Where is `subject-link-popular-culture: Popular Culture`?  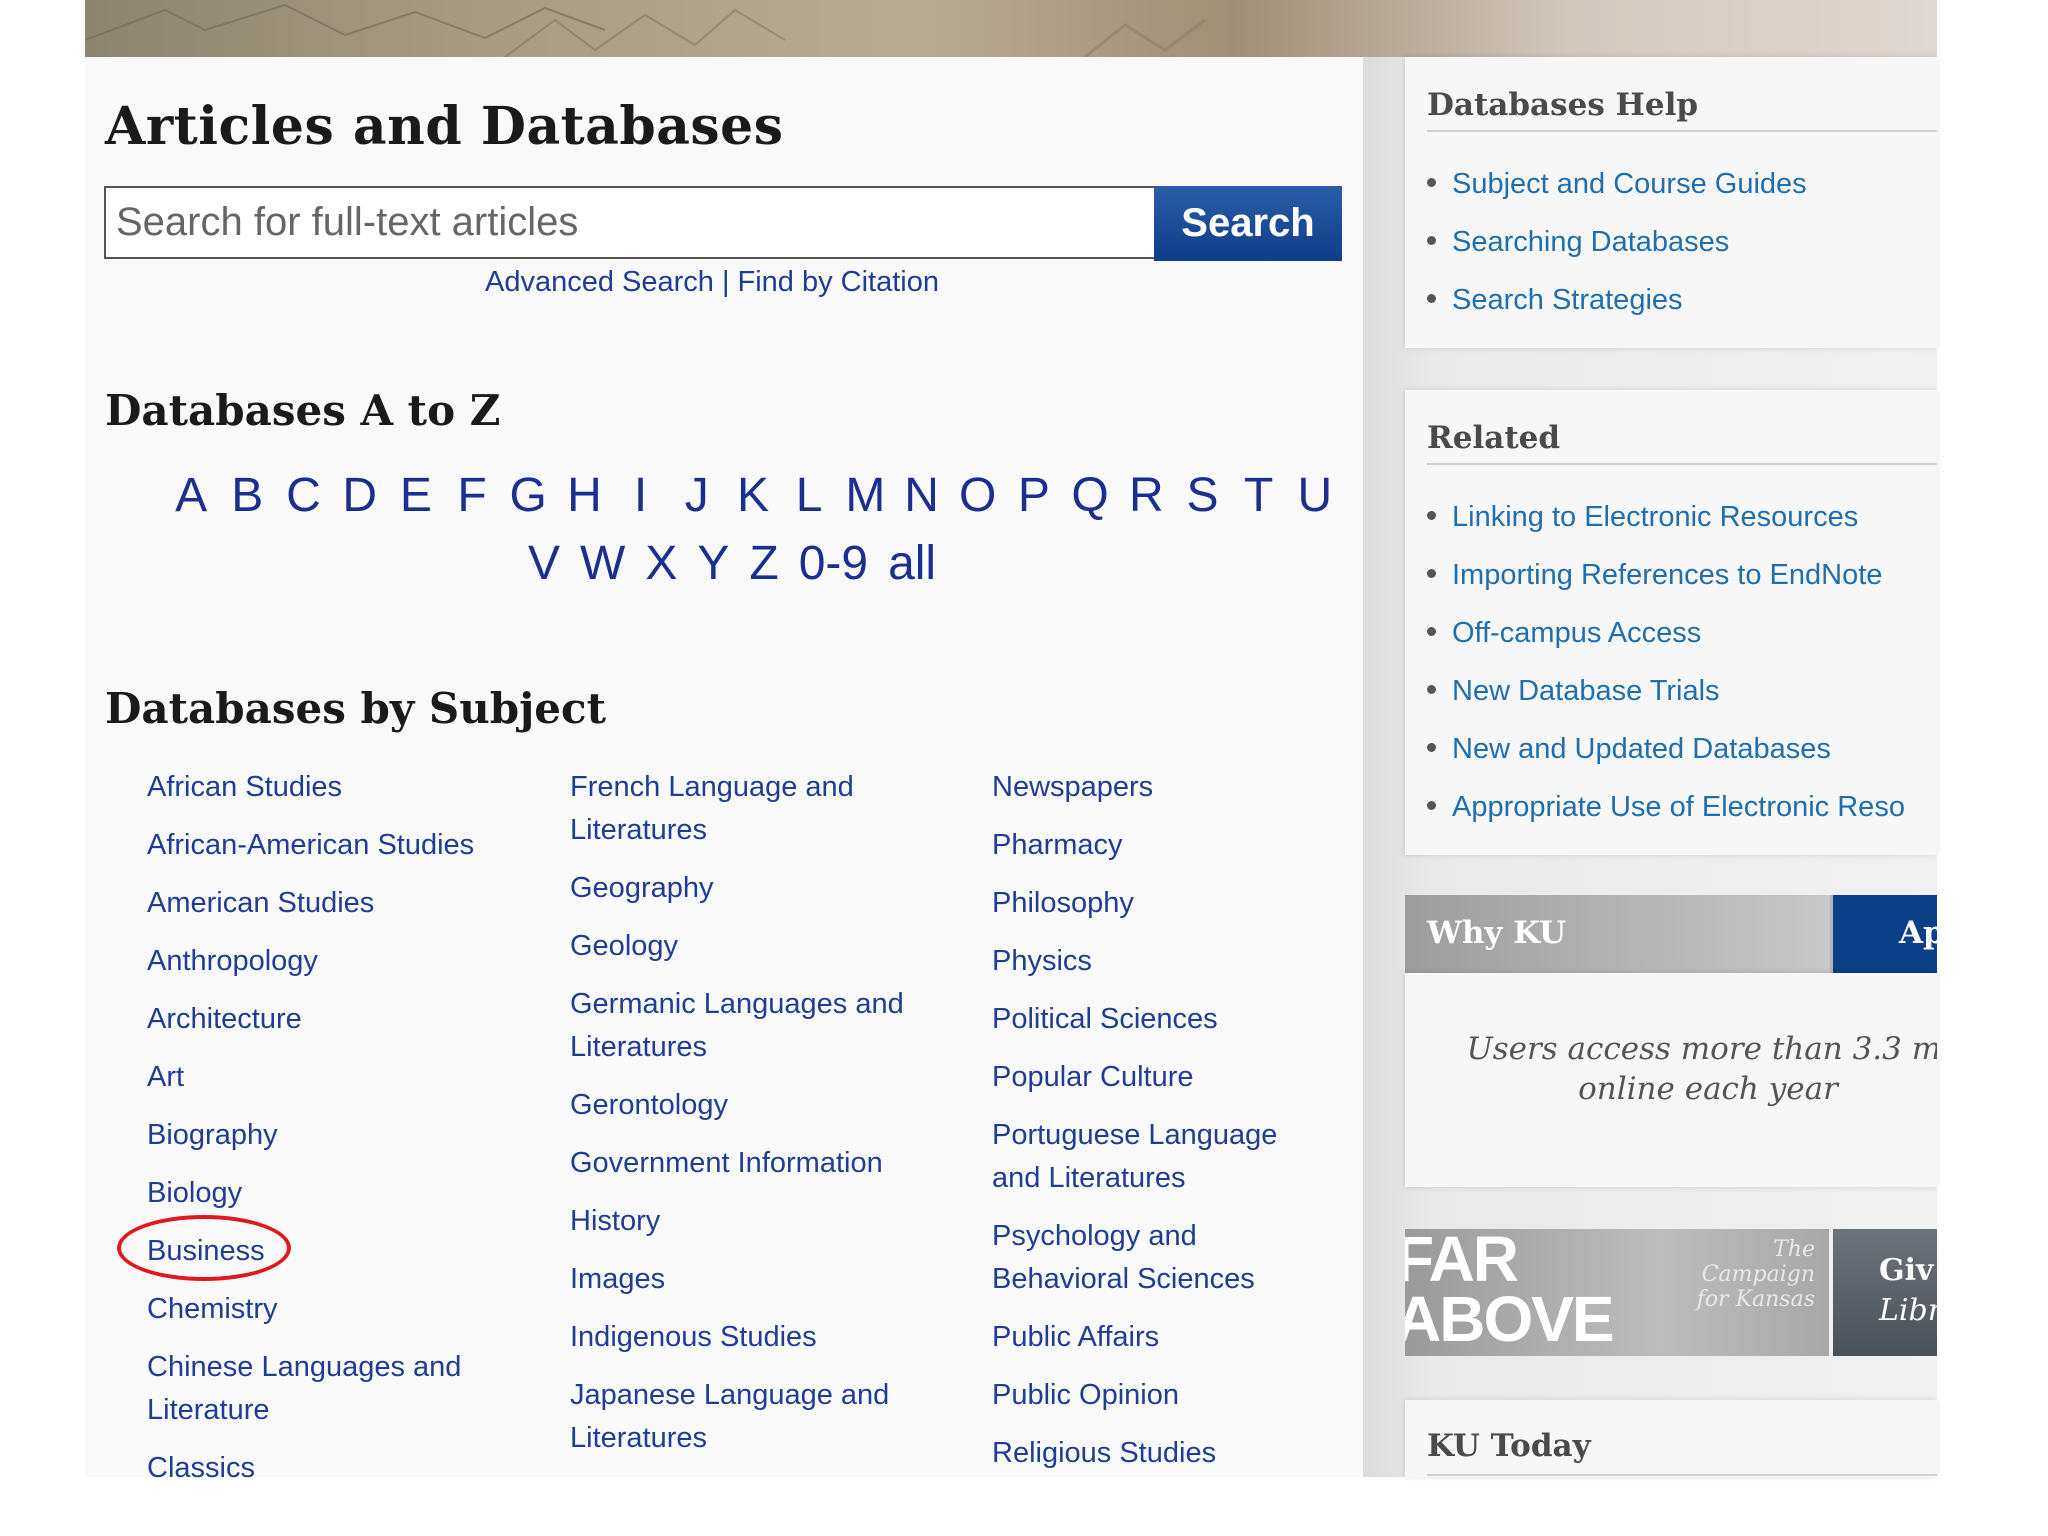
subject-link-popular-culture: Popular Culture is located at coordinates (1162, 1077).